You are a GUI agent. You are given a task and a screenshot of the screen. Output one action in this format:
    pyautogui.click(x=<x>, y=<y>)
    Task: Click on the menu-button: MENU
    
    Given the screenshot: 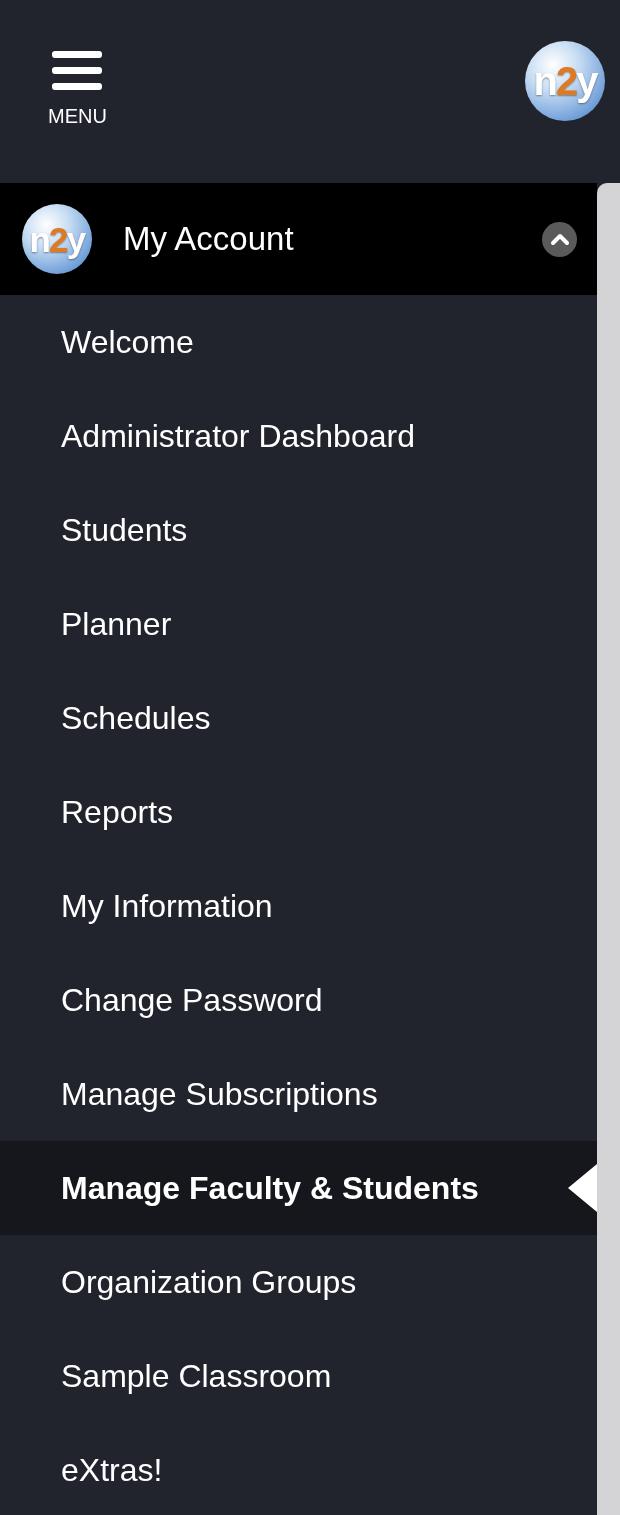 What is the action you would take?
    pyautogui.click(x=77, y=87)
    